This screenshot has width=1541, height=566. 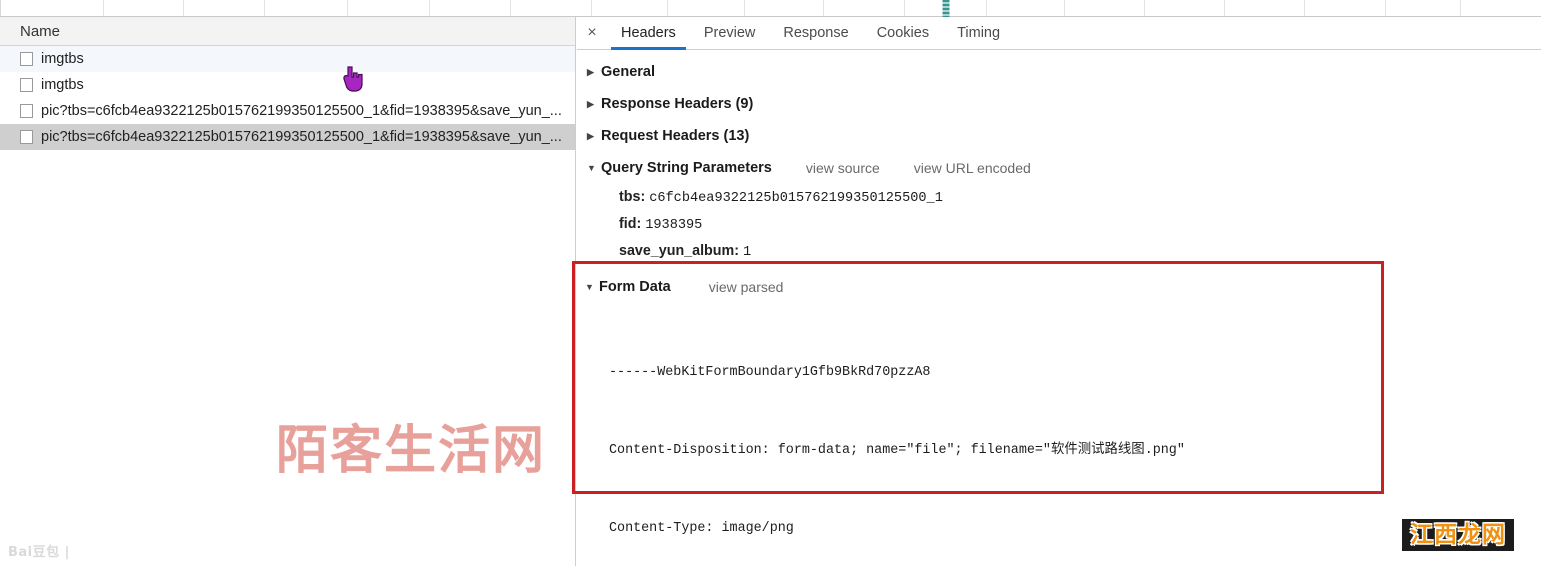 I want to click on section-response-headers-label: Response Headers (9), so click(x=677, y=104).